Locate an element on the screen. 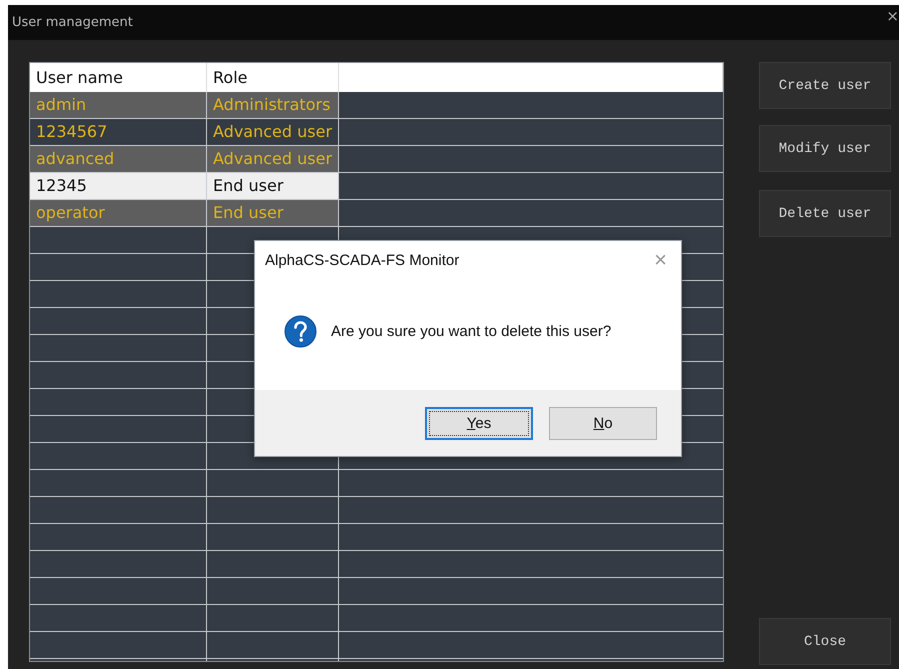 The image size is (899, 669). yes-button: Yes is located at coordinates (479, 423).